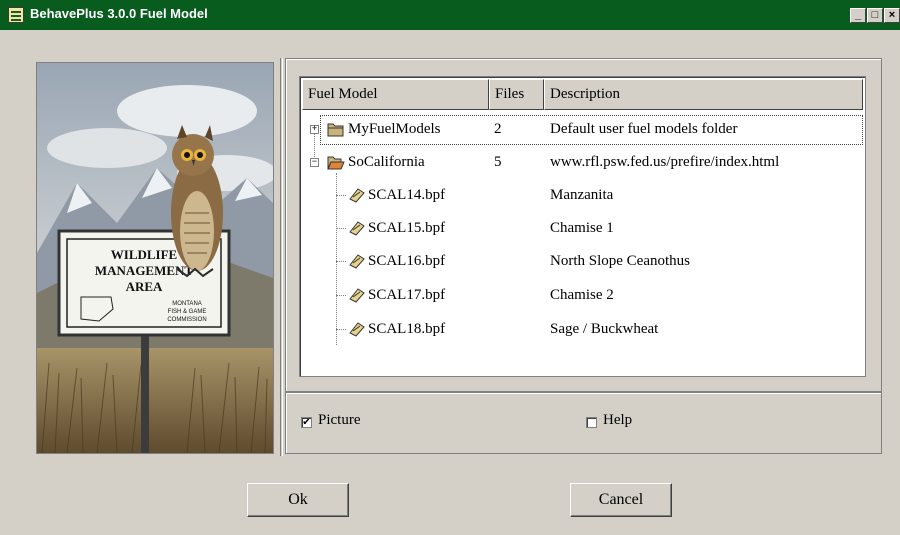 This screenshot has width=900, height=535. What do you see at coordinates (306, 422) in the screenshot?
I see `picture-checkbox: ✔` at bounding box center [306, 422].